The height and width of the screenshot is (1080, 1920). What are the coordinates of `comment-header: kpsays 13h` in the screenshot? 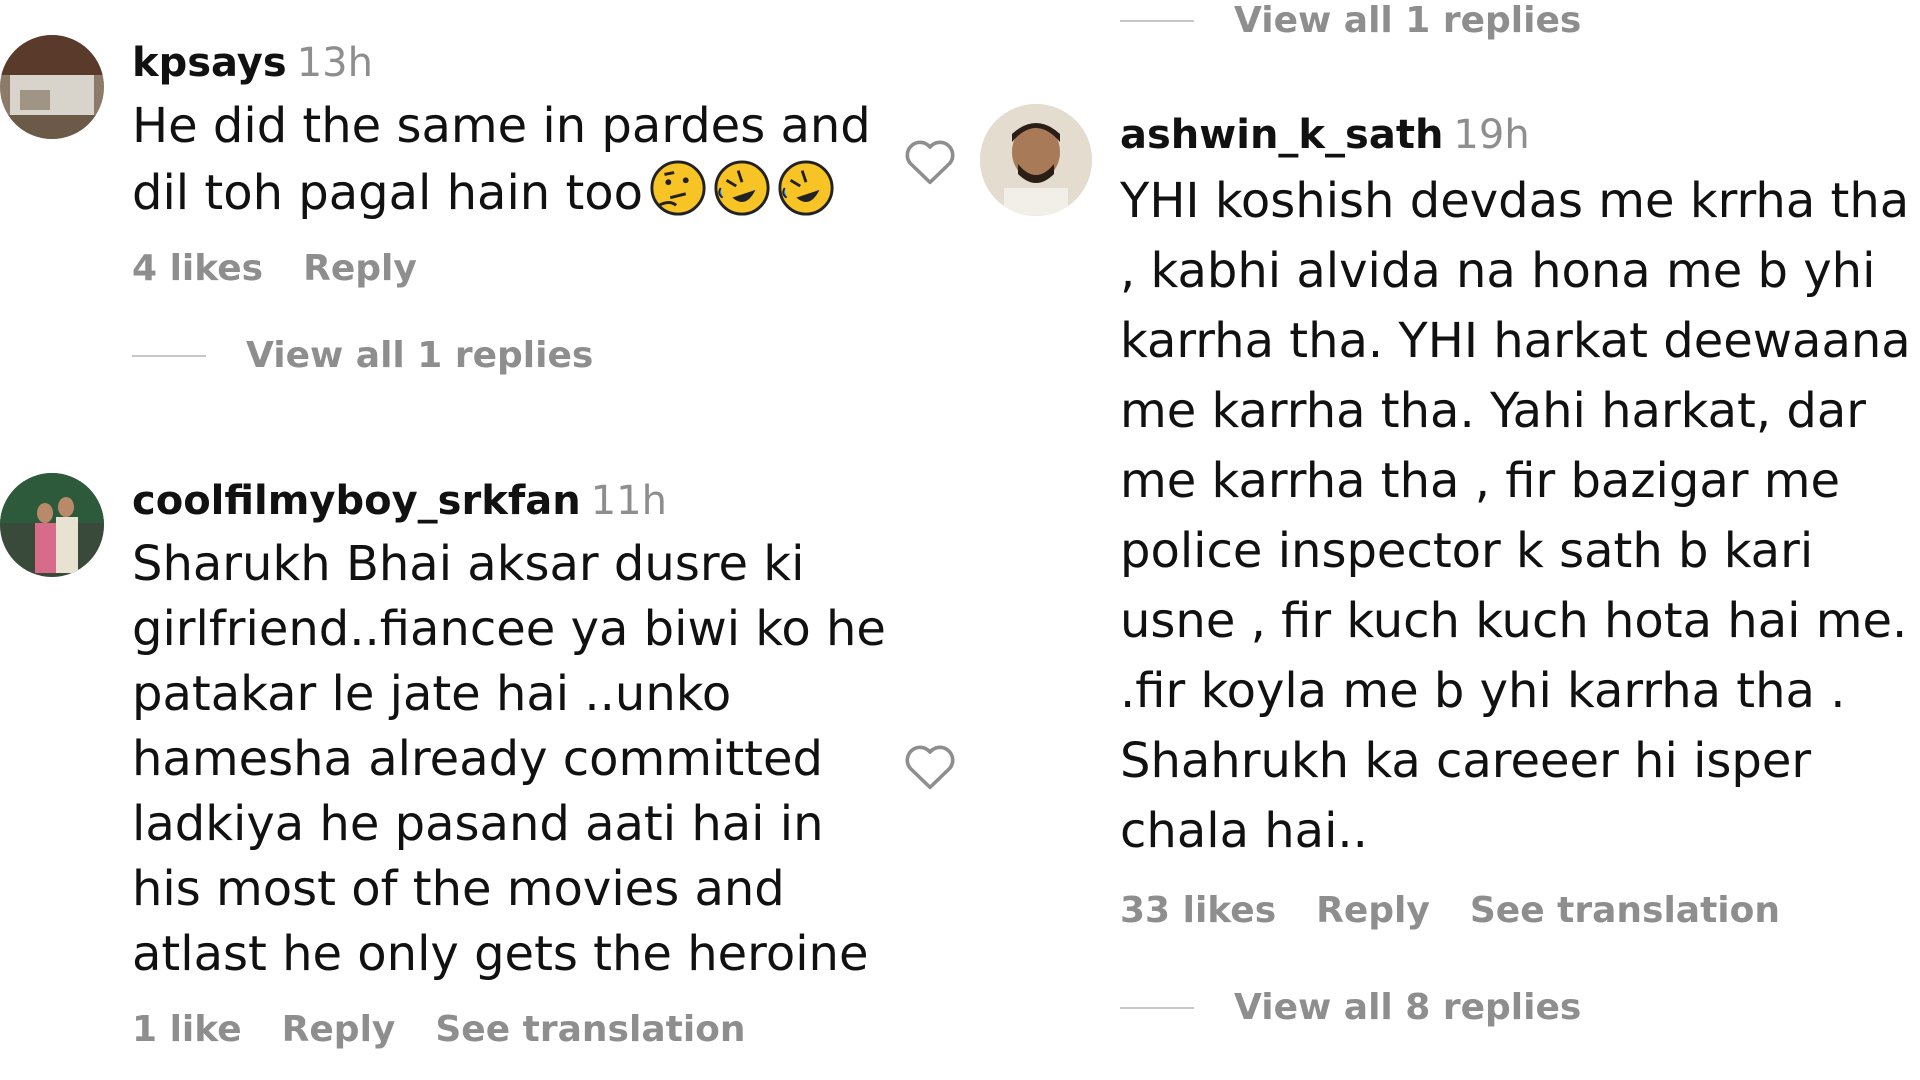 It's located at (512, 63).